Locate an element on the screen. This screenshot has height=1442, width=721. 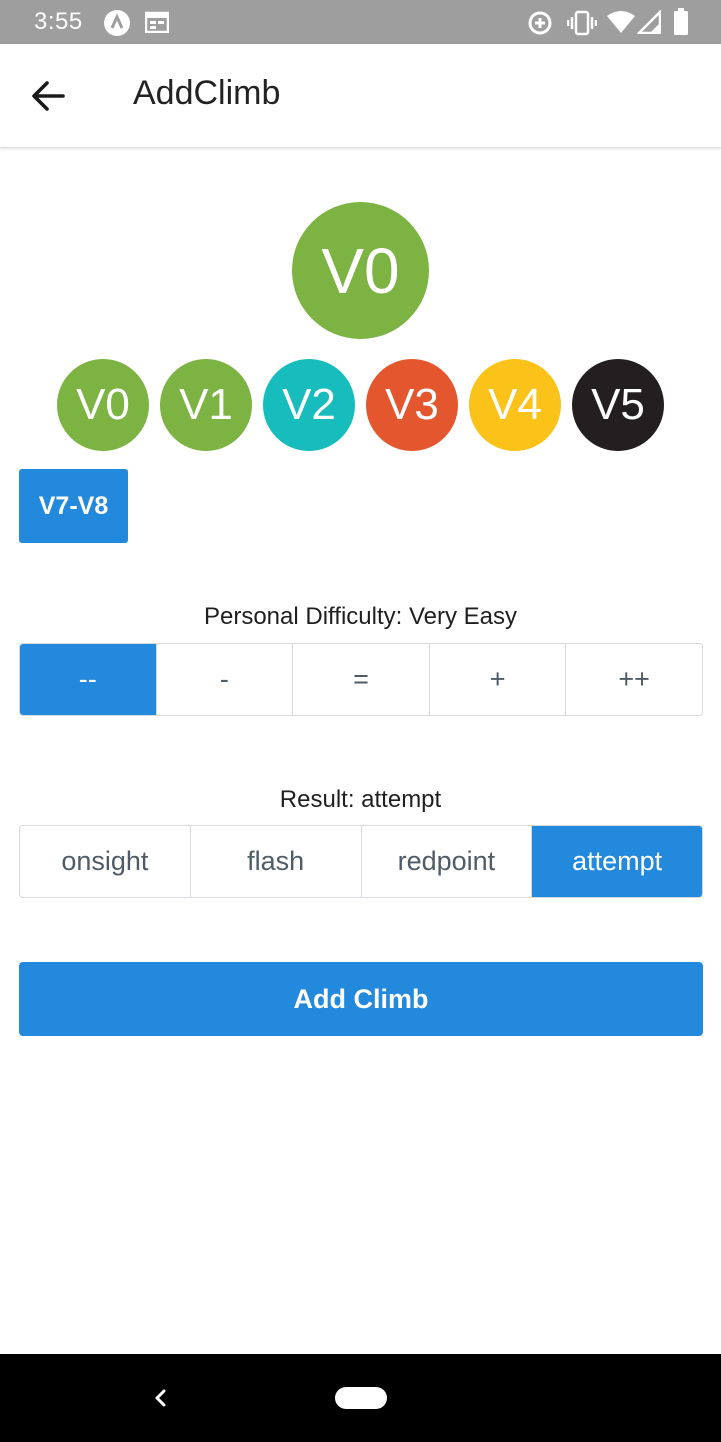
grade-option-label: V5 is located at coordinates (618, 404).